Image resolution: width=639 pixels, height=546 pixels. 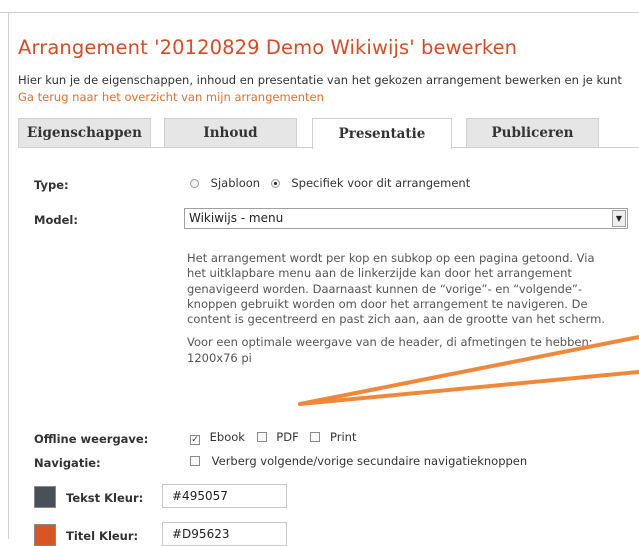 I want to click on tab-inhoud: Inhoud, so click(x=230, y=132).